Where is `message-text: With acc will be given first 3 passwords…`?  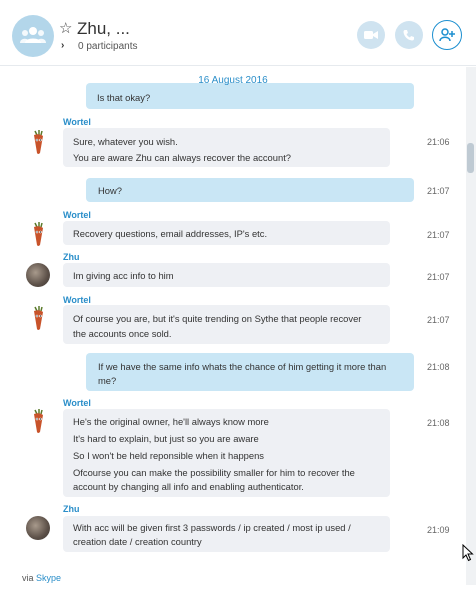 message-text: With acc will be given first 3 passwords… is located at coordinates (212, 527).